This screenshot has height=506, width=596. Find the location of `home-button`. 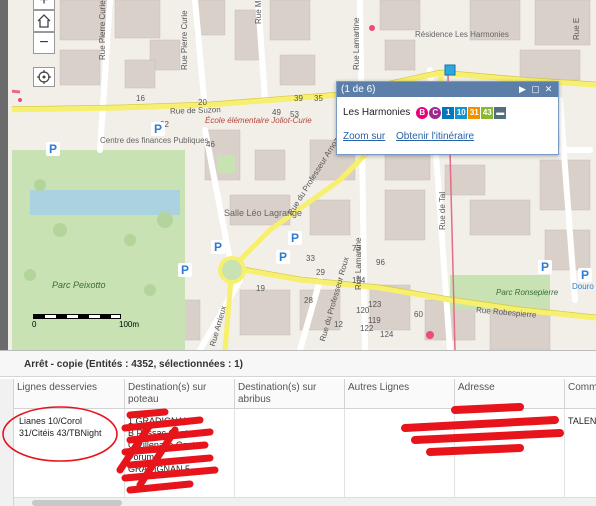

home-button is located at coordinates (44, 21).